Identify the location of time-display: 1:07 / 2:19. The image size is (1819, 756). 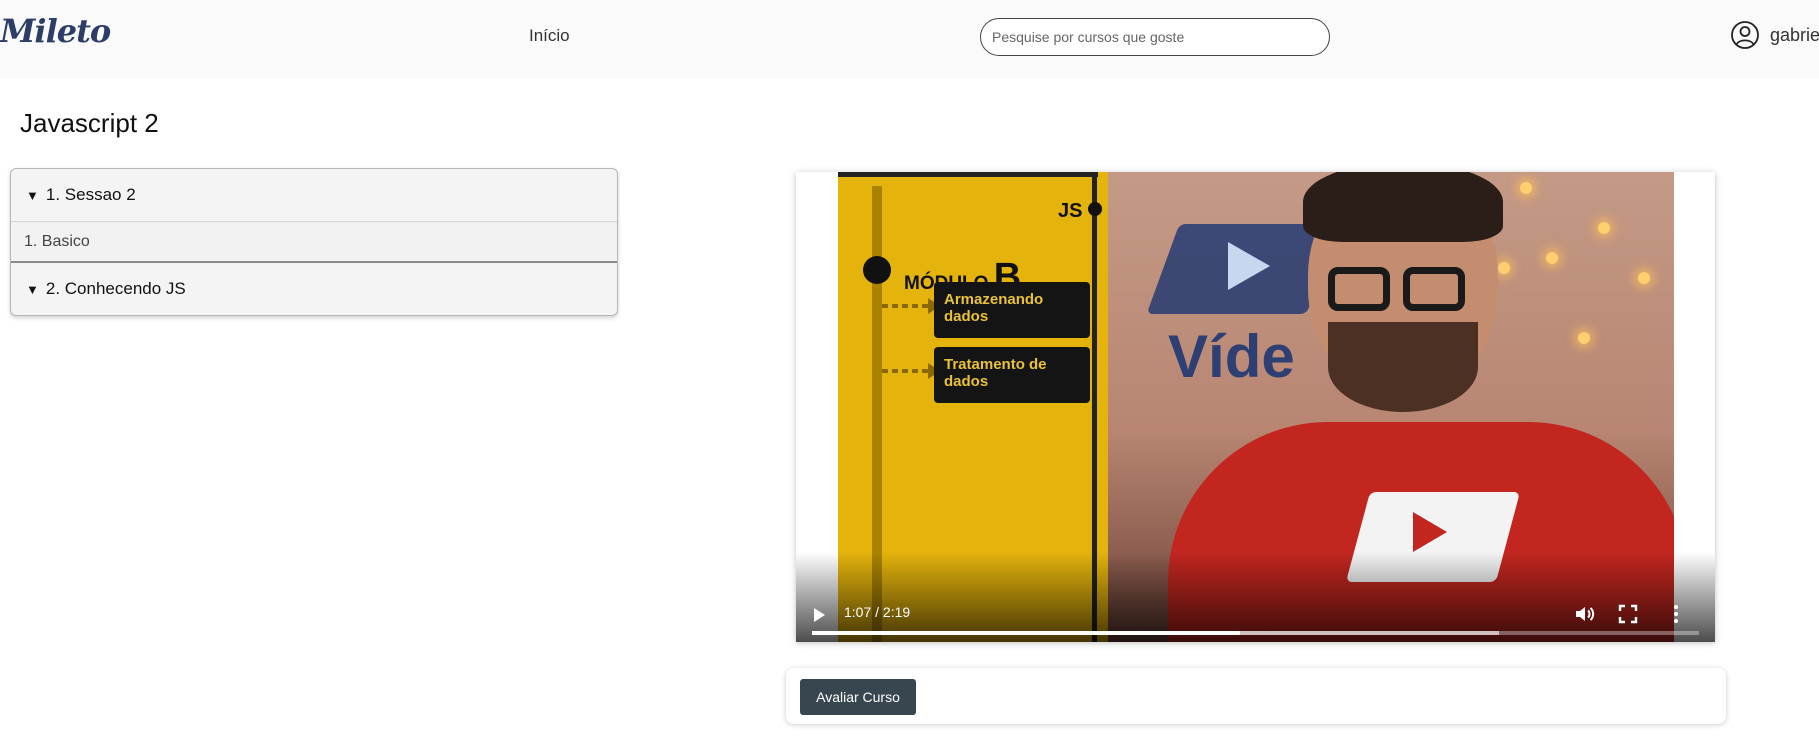
(877, 612).